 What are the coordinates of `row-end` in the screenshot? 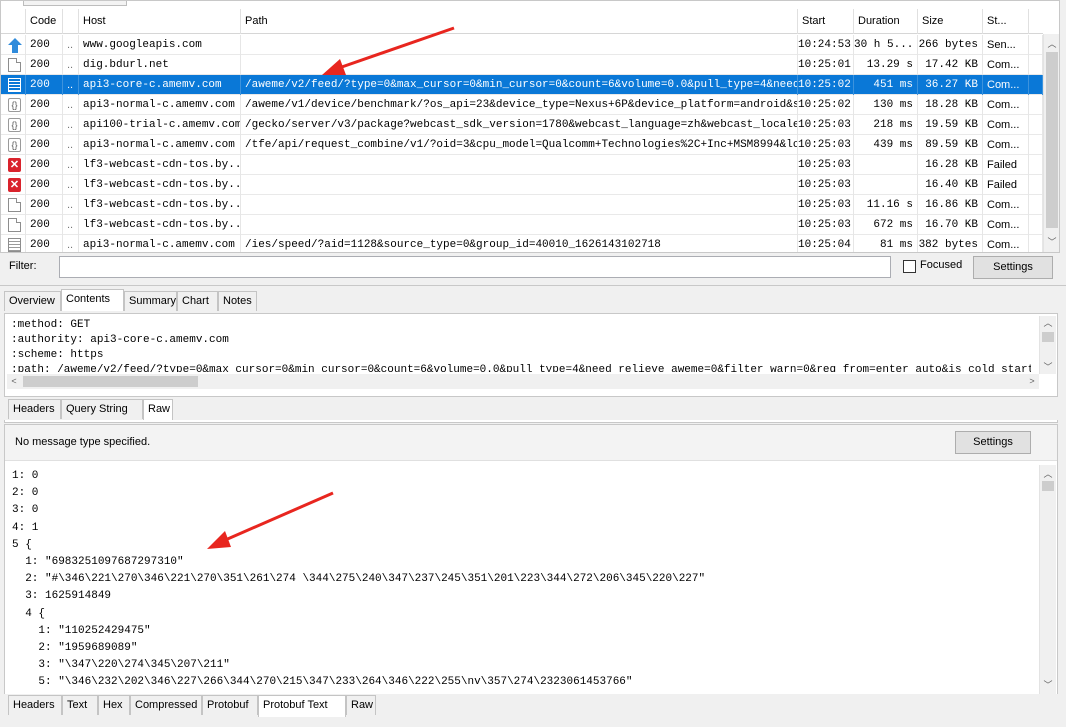 It's located at (1036, 185).